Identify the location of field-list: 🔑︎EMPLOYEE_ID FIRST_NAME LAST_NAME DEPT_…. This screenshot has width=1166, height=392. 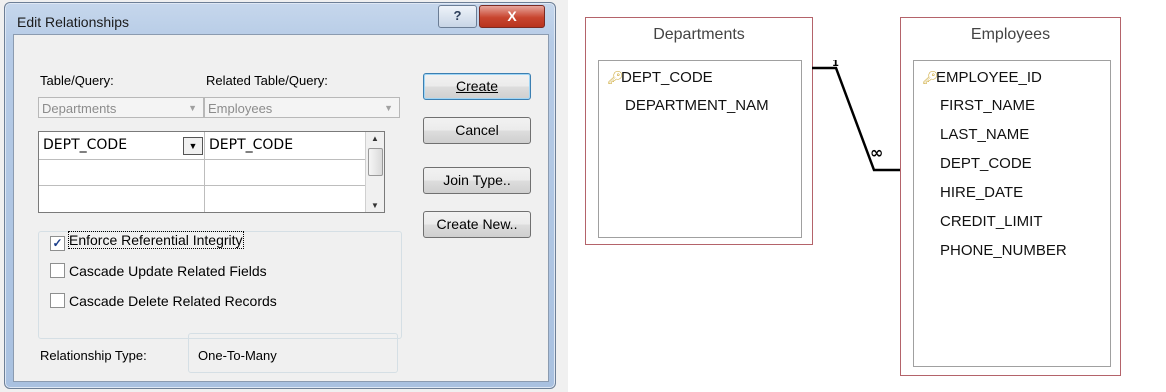
(1012, 213).